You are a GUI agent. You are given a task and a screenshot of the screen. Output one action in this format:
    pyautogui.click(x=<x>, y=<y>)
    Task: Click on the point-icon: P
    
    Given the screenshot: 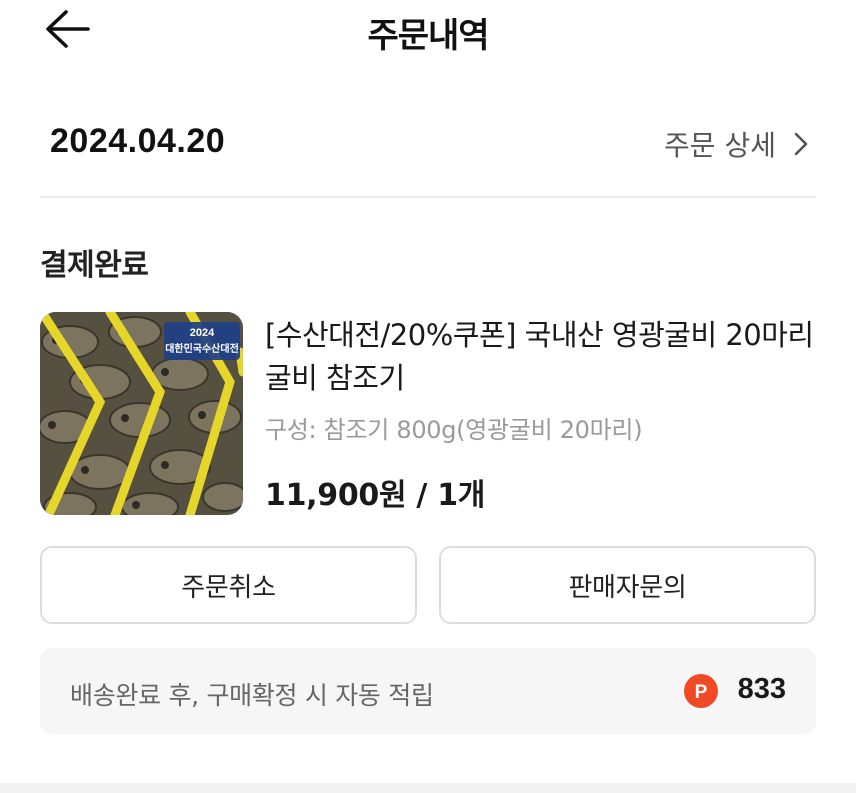 What is the action you would take?
    pyautogui.click(x=701, y=691)
    